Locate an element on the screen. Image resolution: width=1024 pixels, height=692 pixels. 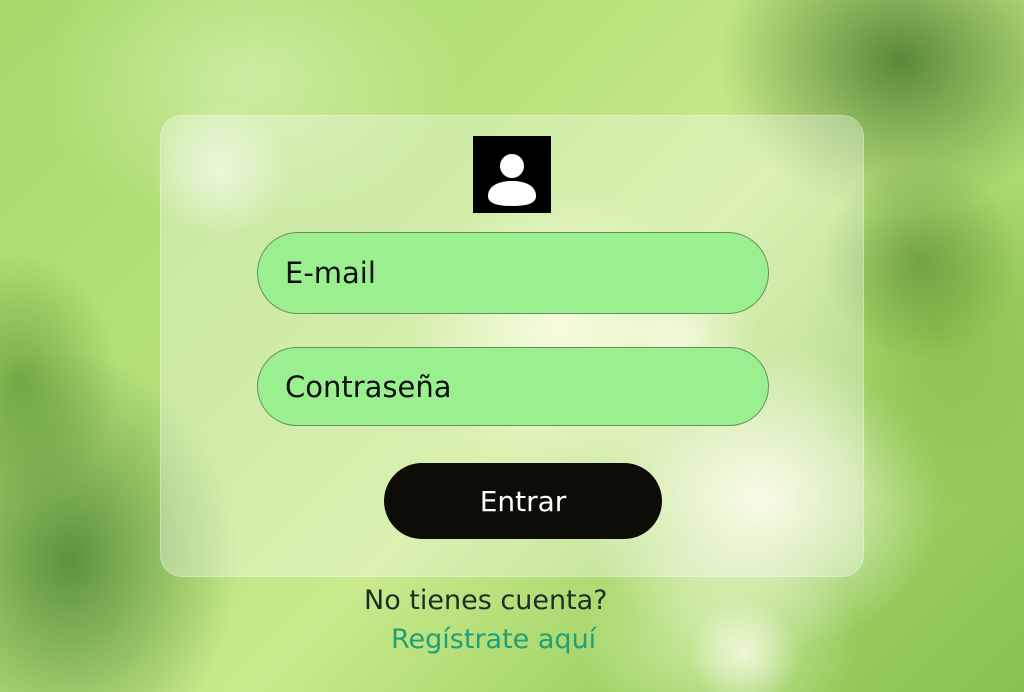
password-placeholder: Contraseña is located at coordinates (368, 386).